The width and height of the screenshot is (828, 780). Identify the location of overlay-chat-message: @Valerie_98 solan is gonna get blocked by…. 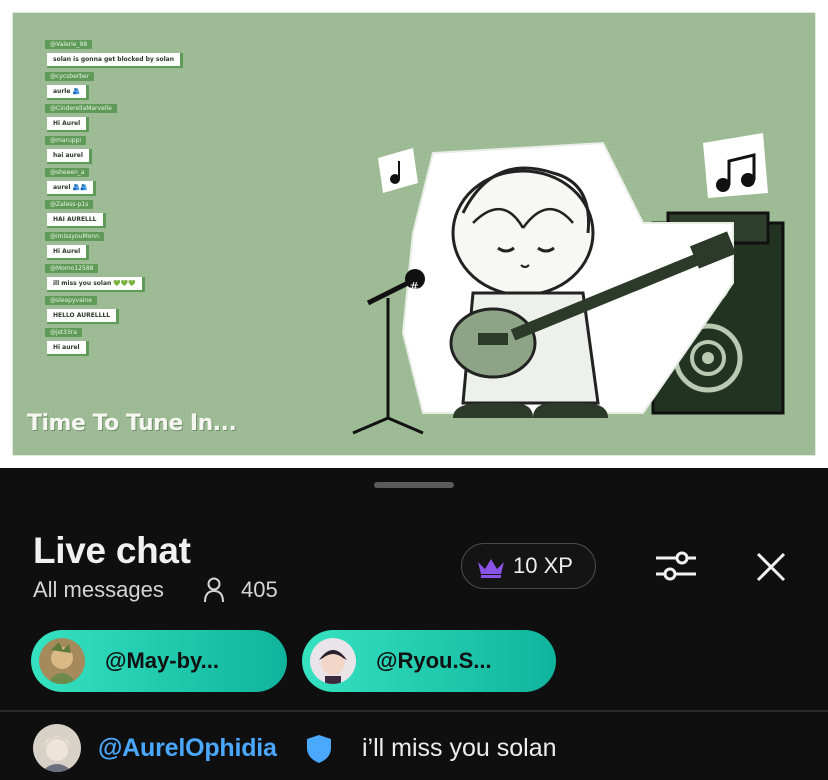
(125, 50).